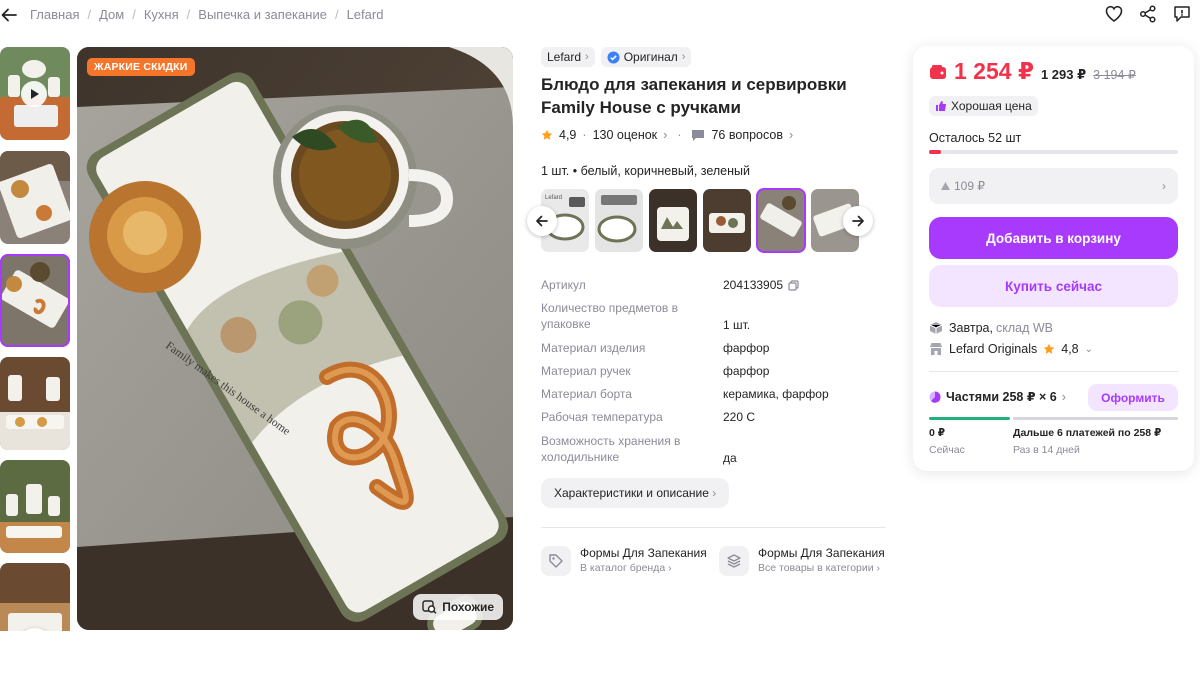 Image resolution: width=1200 pixels, height=674 pixels. I want to click on play-icon, so click(34, 94).